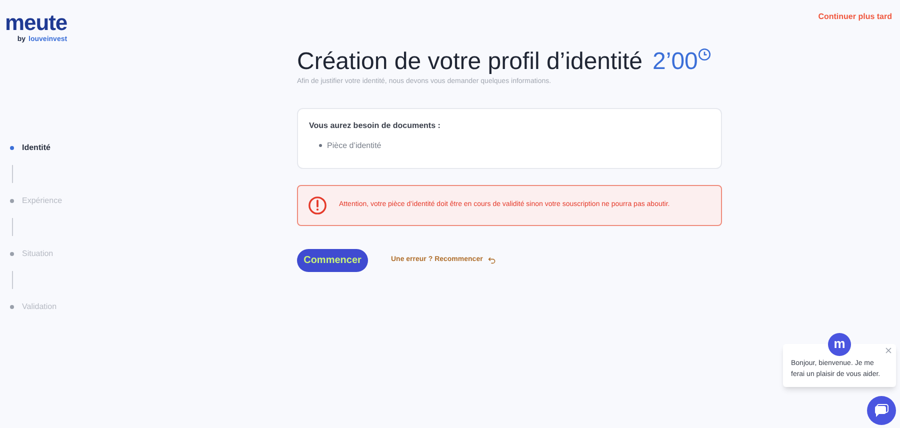 The image size is (900, 428). I want to click on step-label: Validation, so click(39, 306).